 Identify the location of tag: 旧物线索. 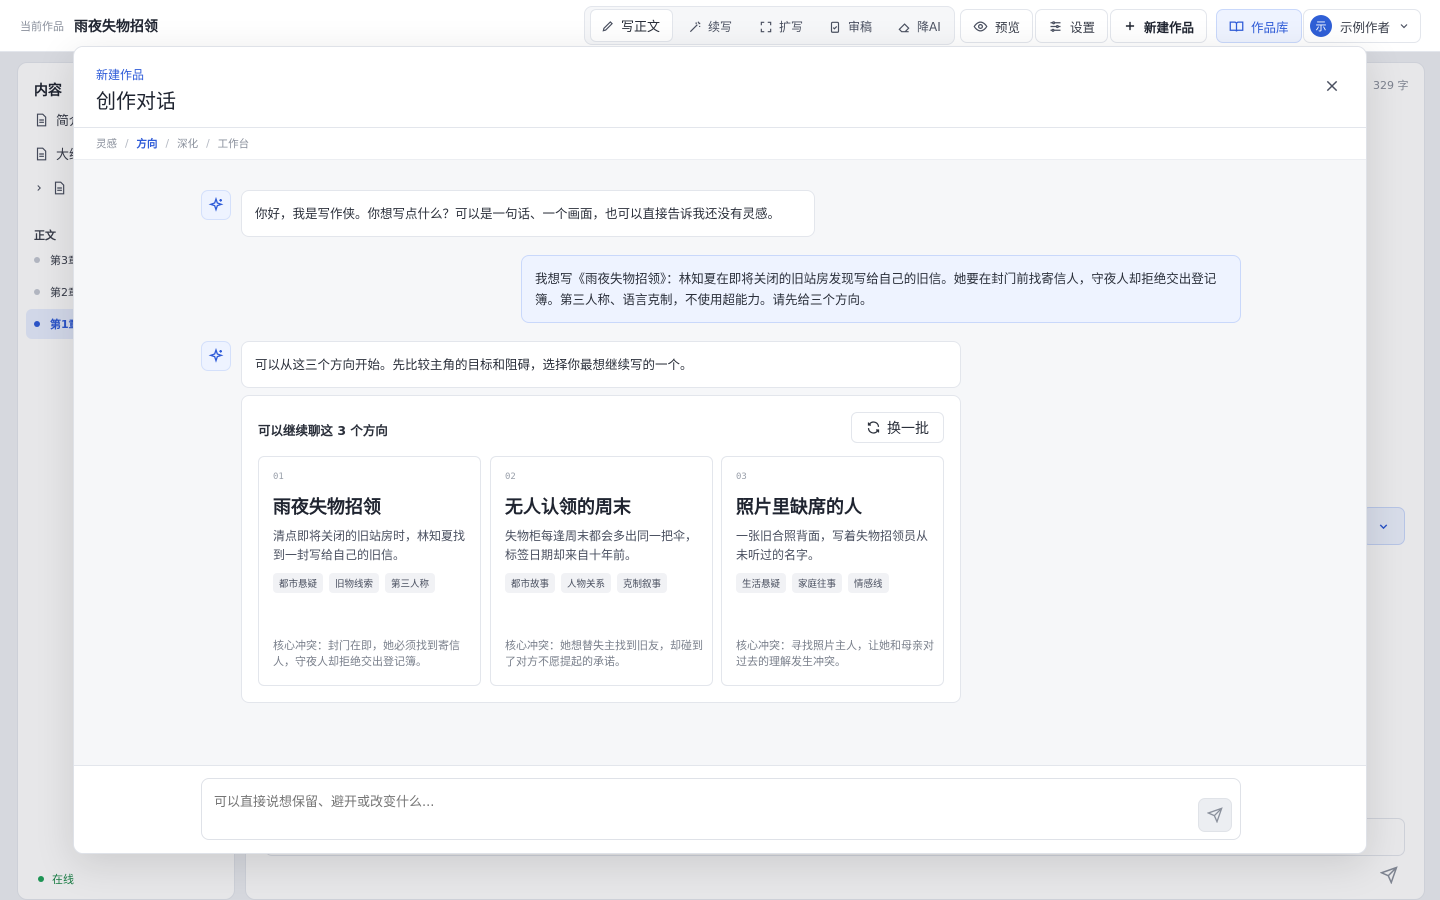
(354, 583).